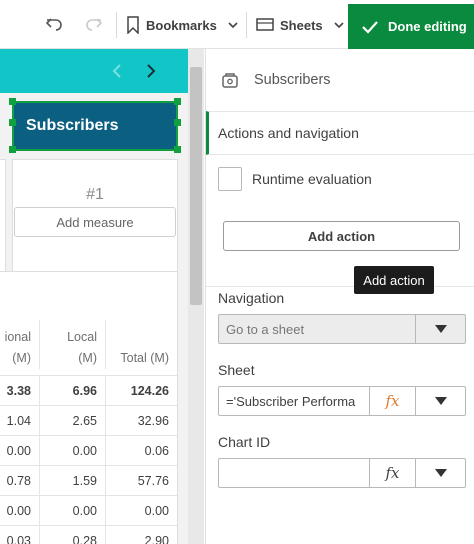 Image resolution: width=474 pixels, height=544 pixels. I want to click on bookmark-icon, so click(133, 25).